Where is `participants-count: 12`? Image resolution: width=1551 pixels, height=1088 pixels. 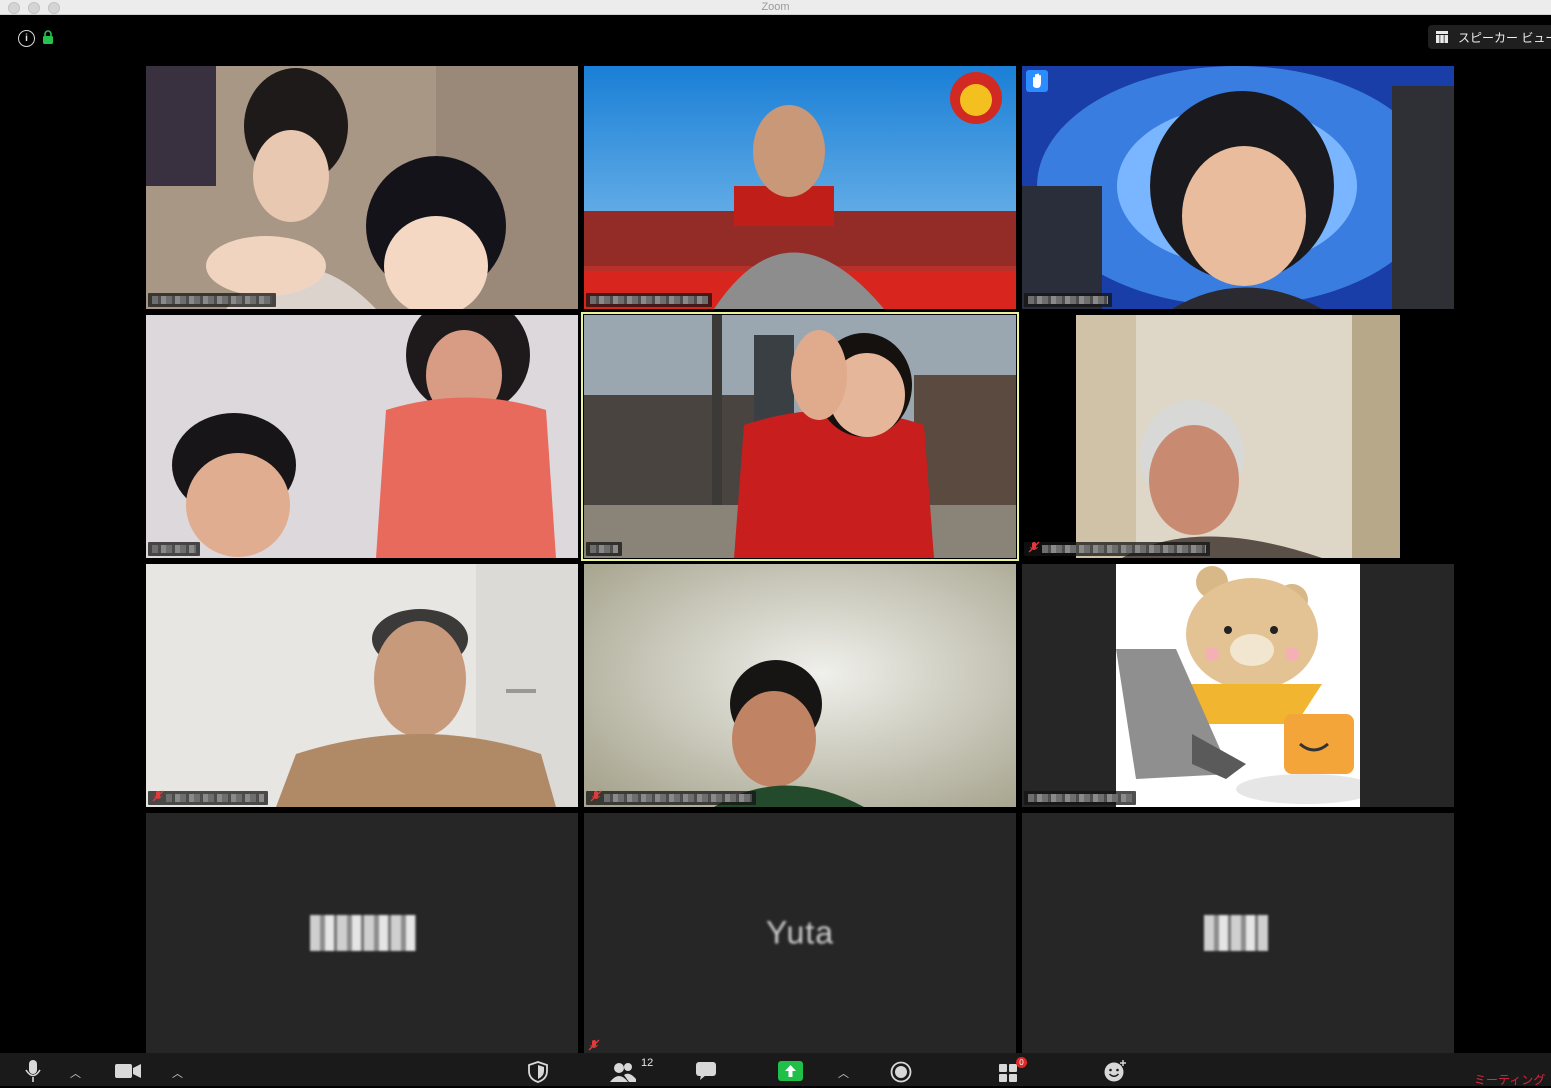
participants-count: 12 is located at coordinates (647, 1063).